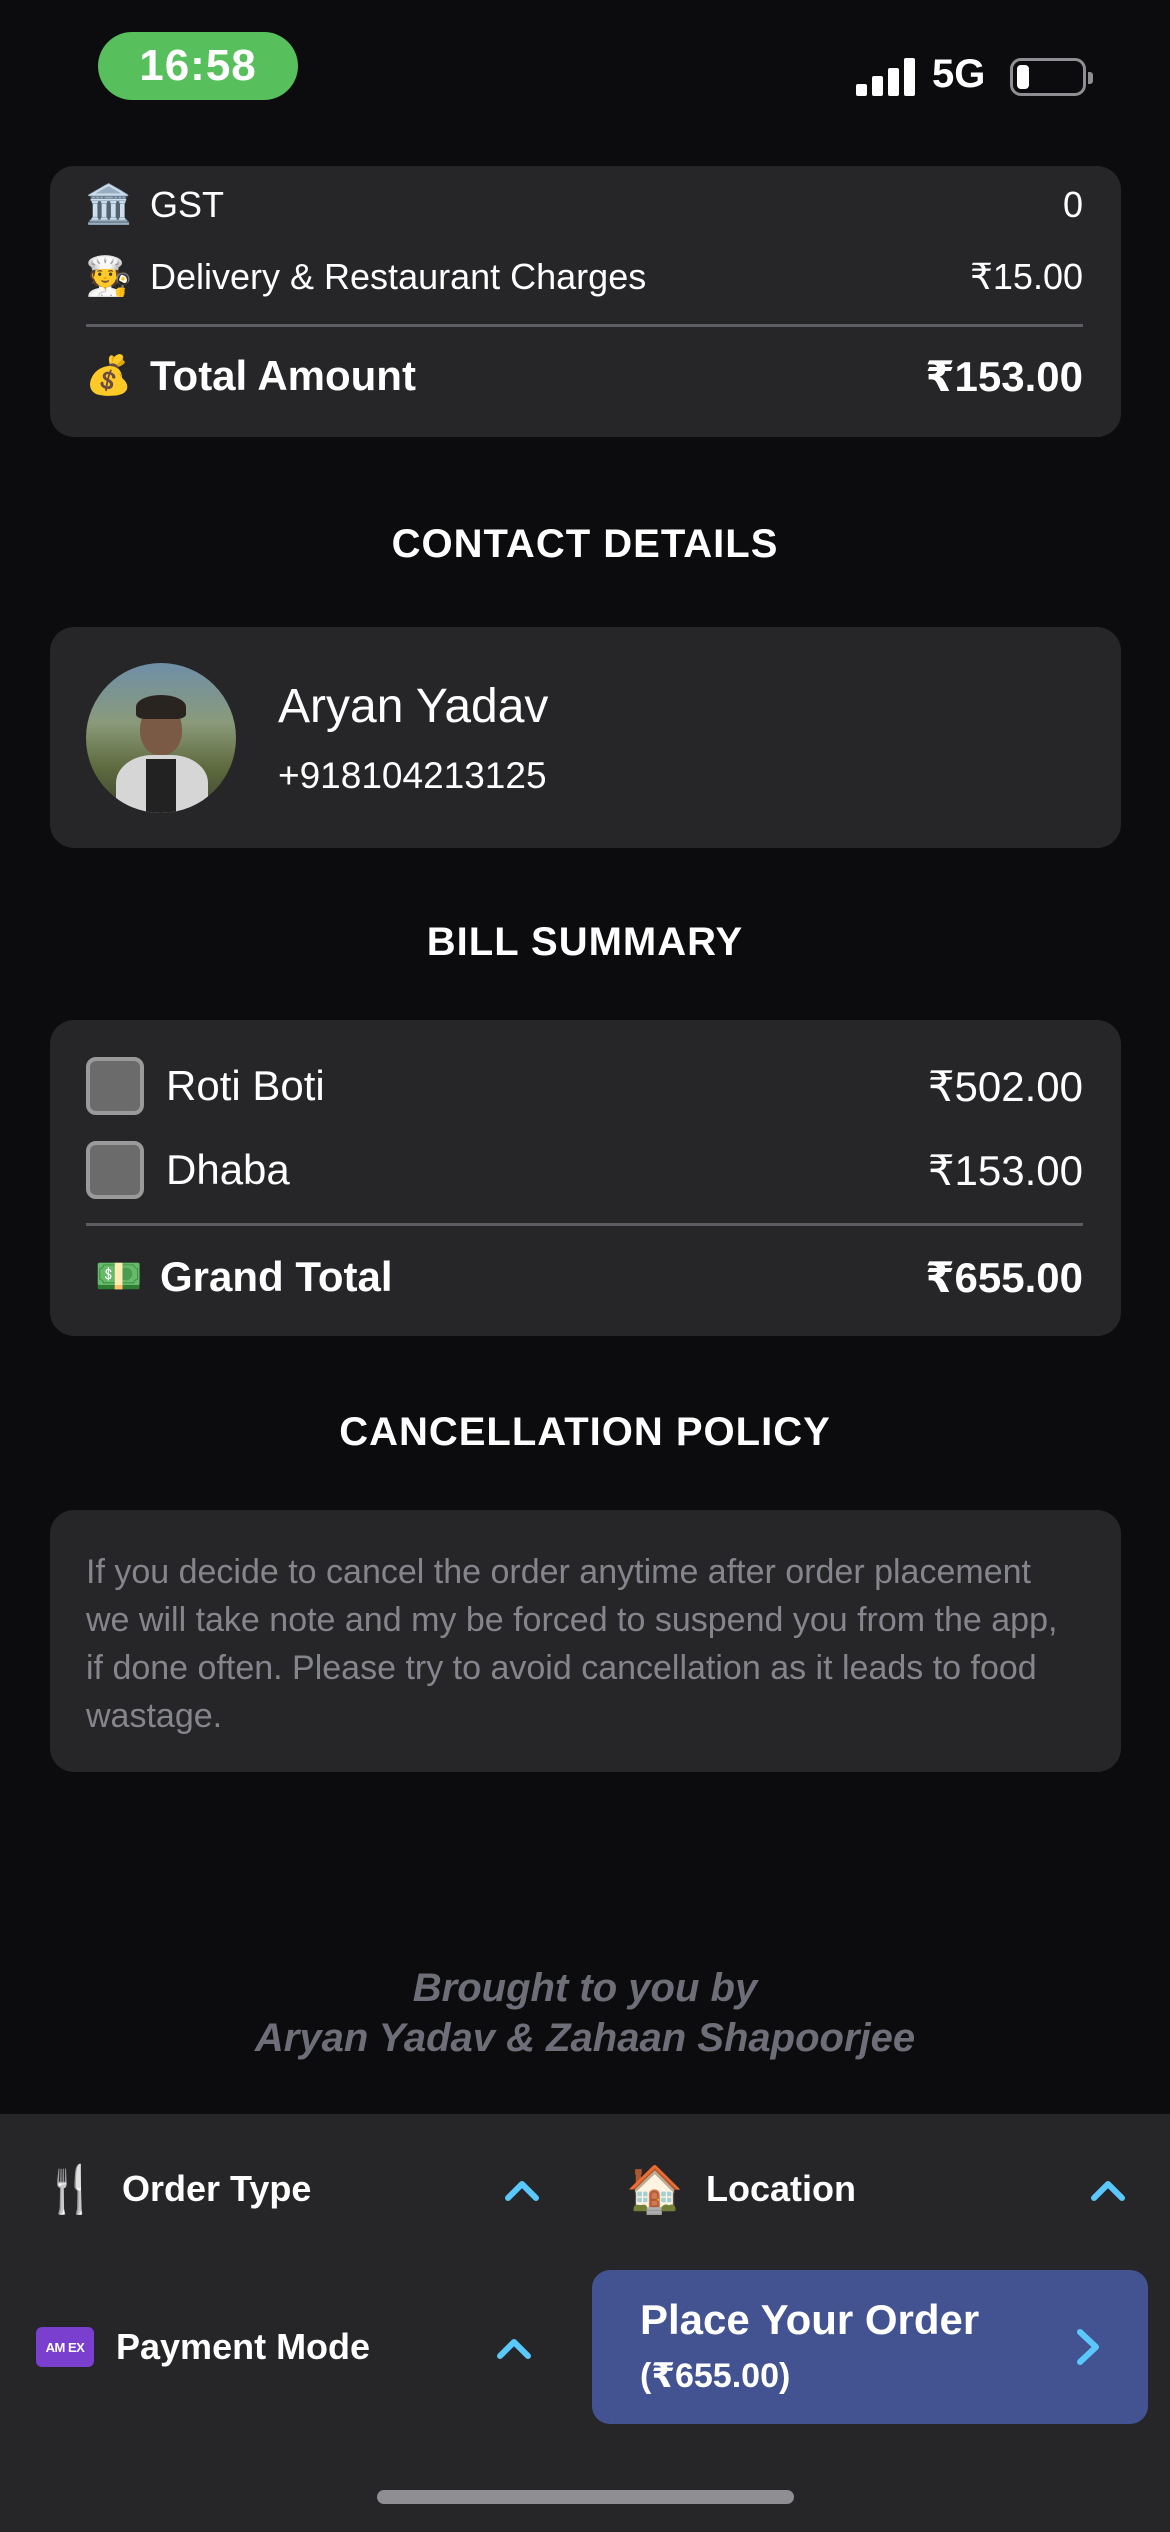  Describe the element at coordinates (1004, 1277) in the screenshot. I see `grand-total-value: ₹655.00` at that location.